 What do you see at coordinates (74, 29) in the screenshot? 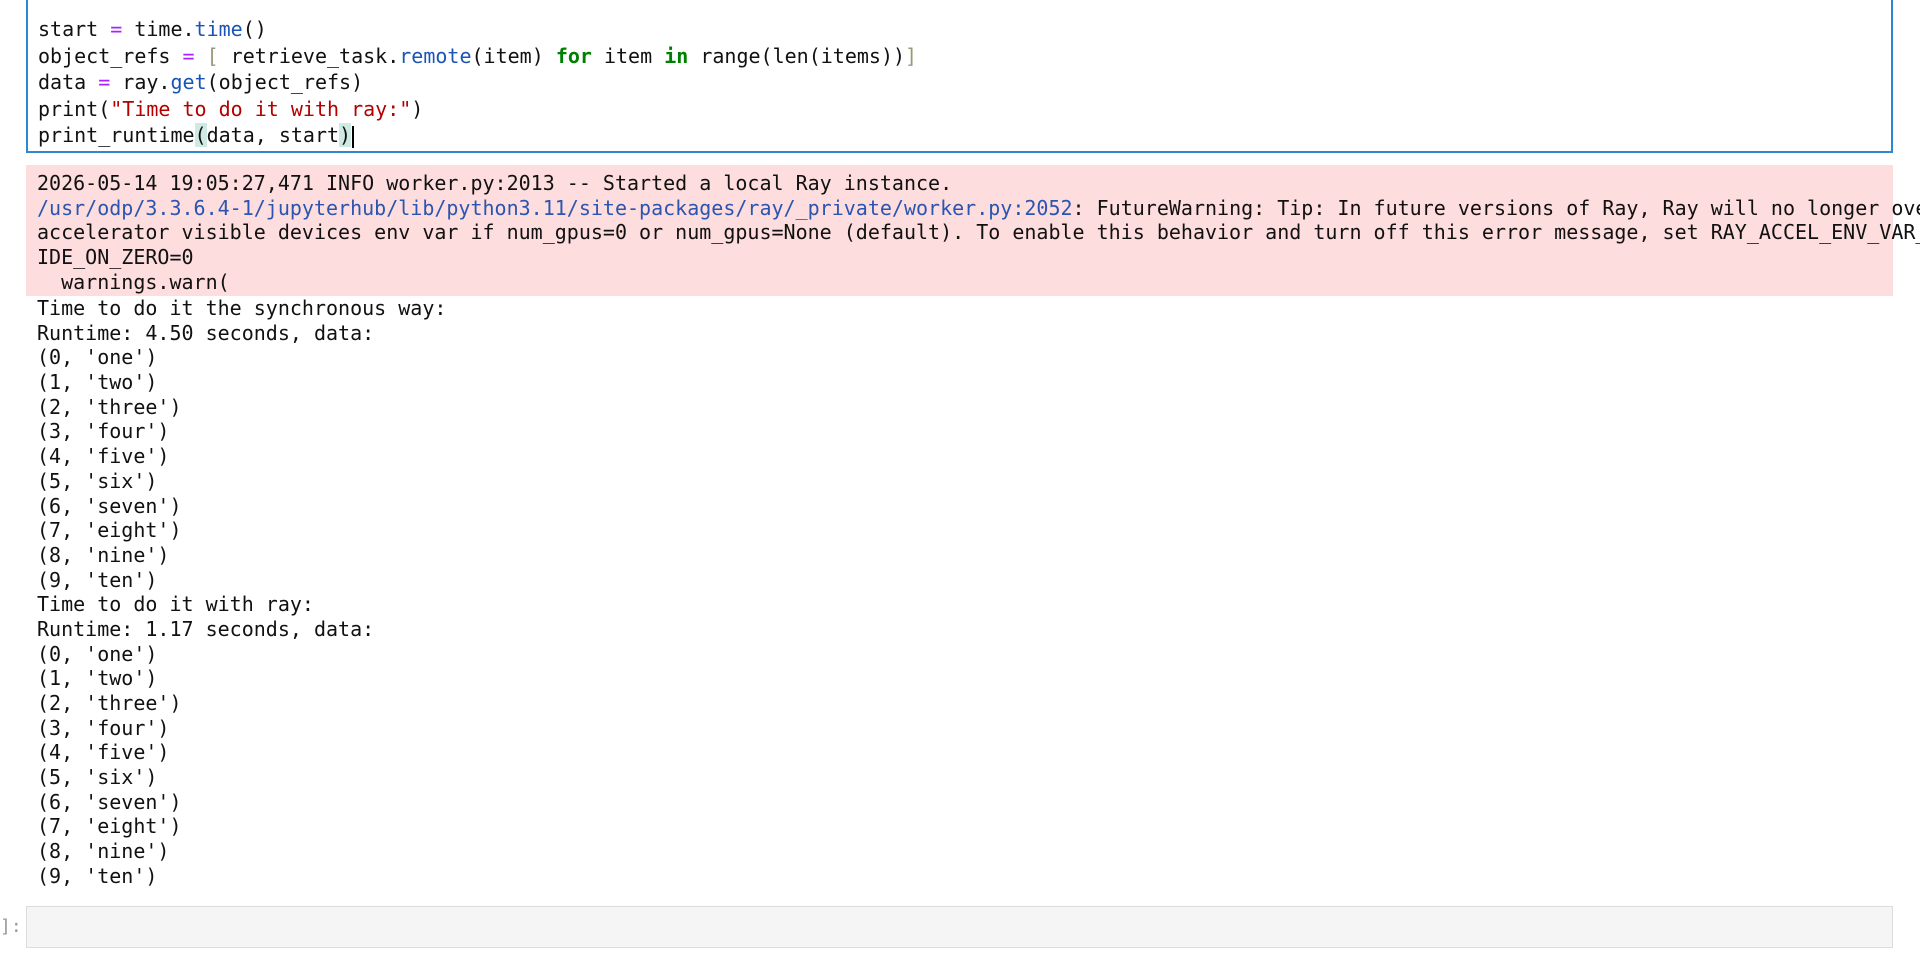
I see `code-text: start` at bounding box center [74, 29].